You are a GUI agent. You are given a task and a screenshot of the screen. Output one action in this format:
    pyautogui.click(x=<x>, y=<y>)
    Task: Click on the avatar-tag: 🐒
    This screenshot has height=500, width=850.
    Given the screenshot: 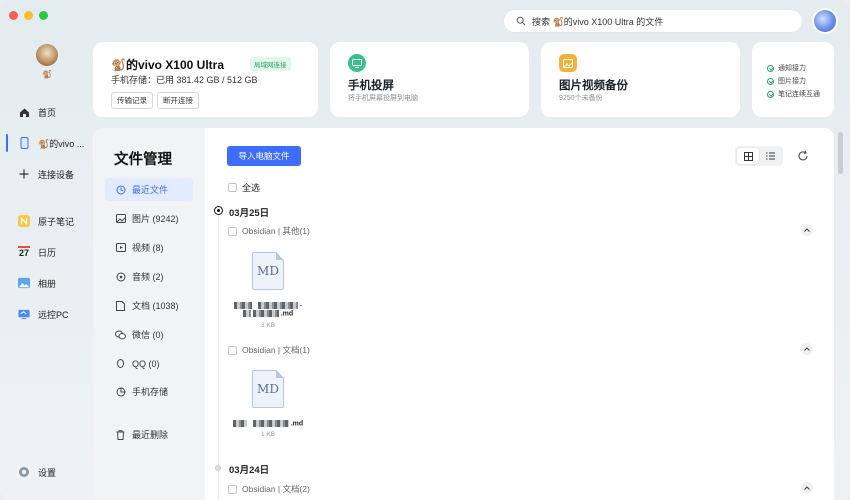 What is the action you would take?
    pyautogui.click(x=47, y=74)
    